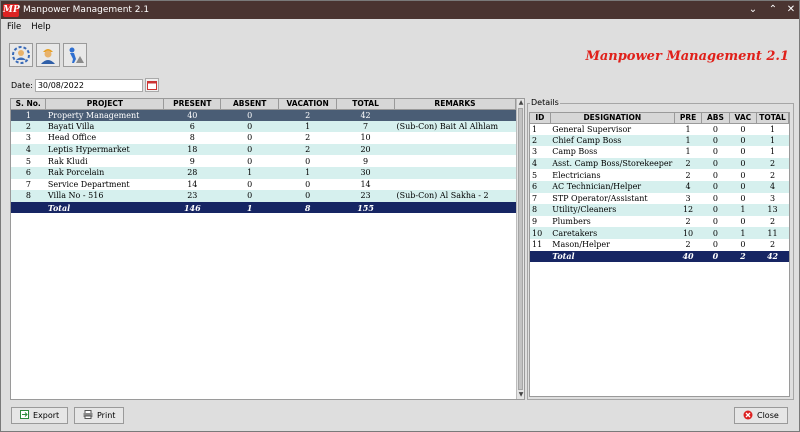 This screenshot has height=432, width=800. I want to click on total-cell: 1, so click(249, 207).